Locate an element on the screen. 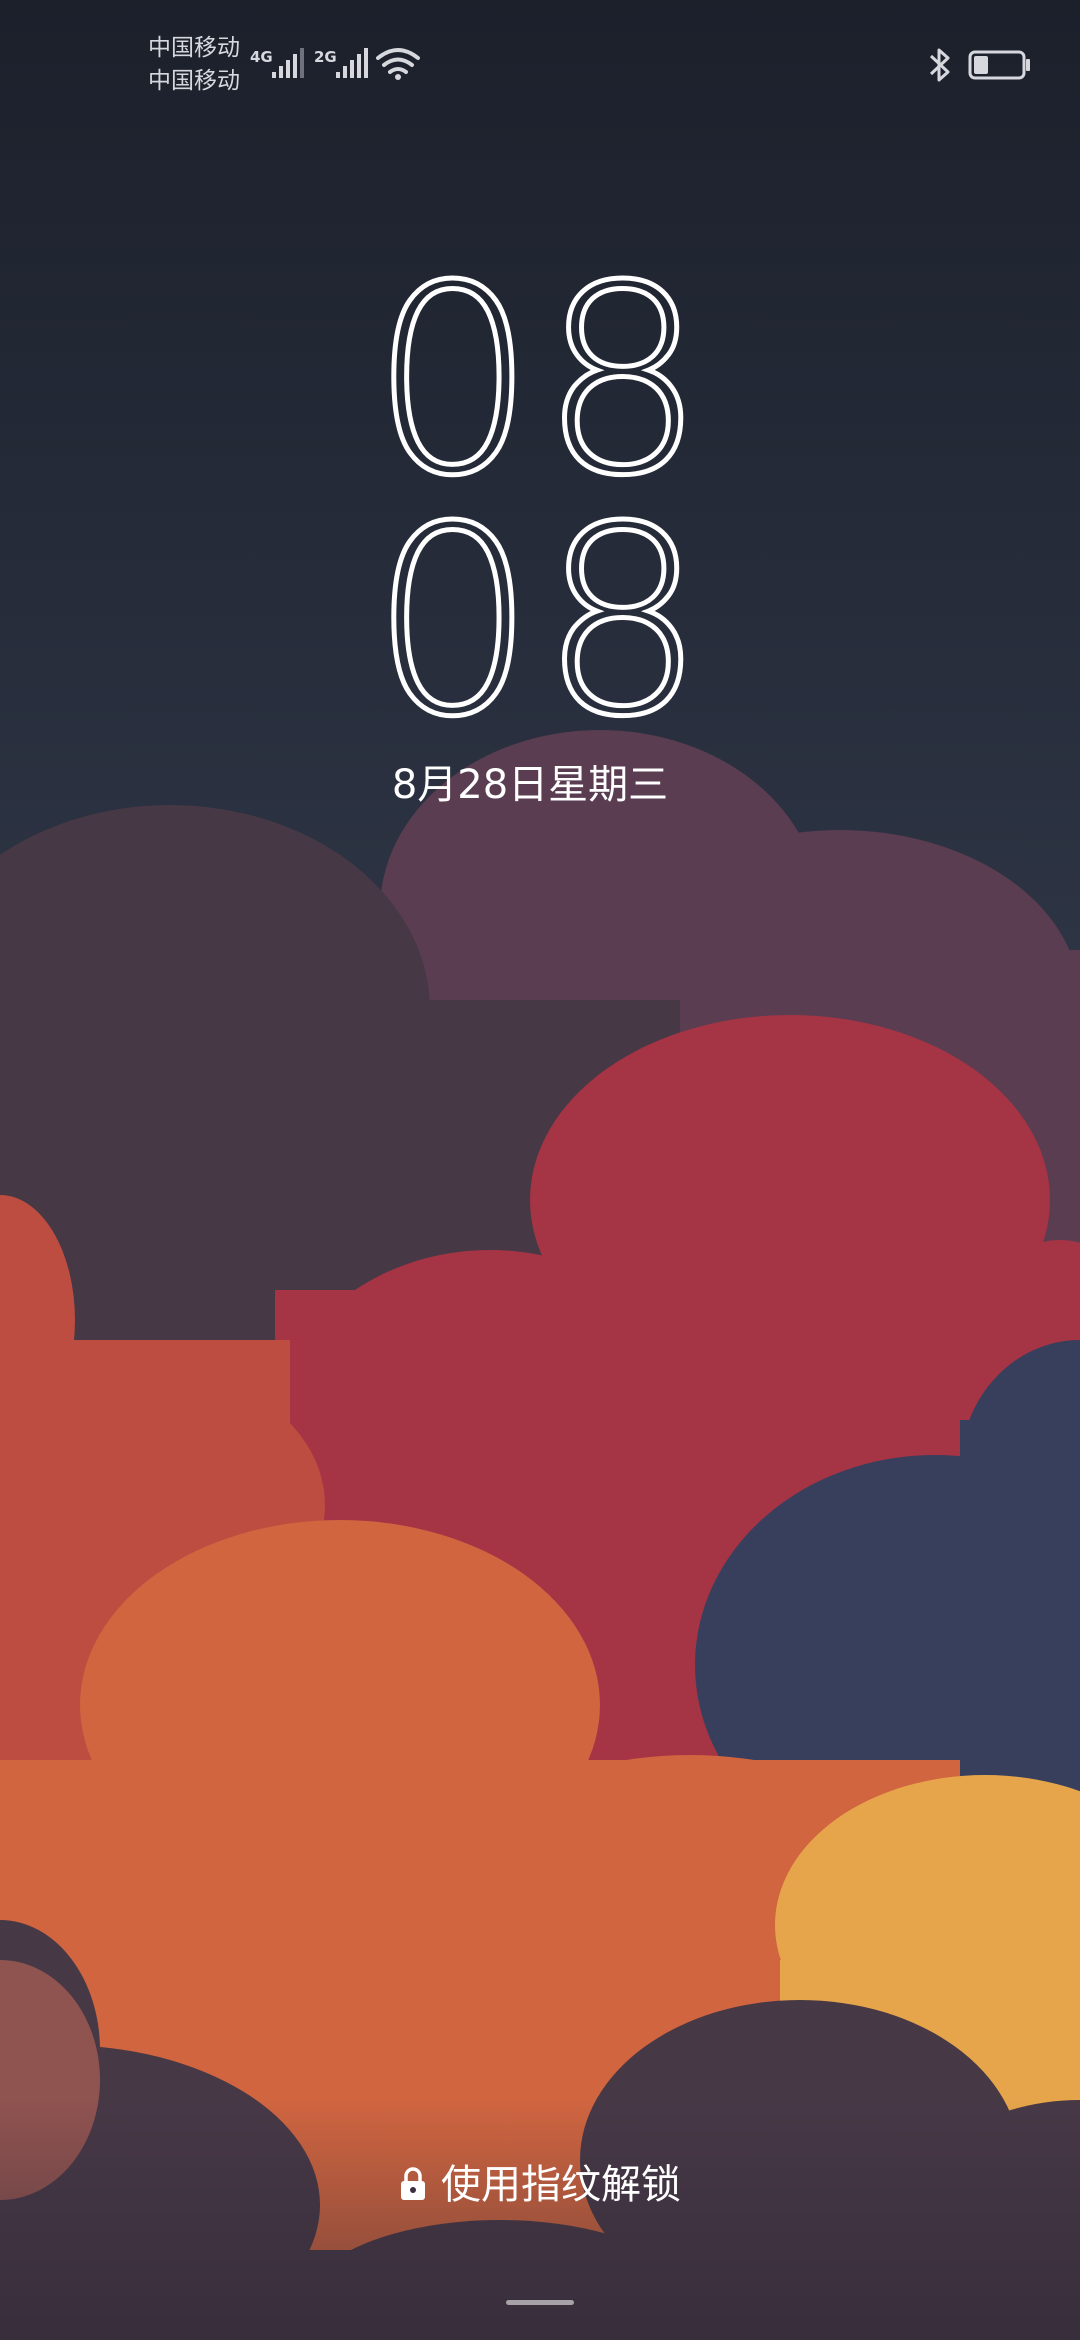 This screenshot has width=1080, height=2340. sim2-signal: 2G is located at coordinates (344, 64).